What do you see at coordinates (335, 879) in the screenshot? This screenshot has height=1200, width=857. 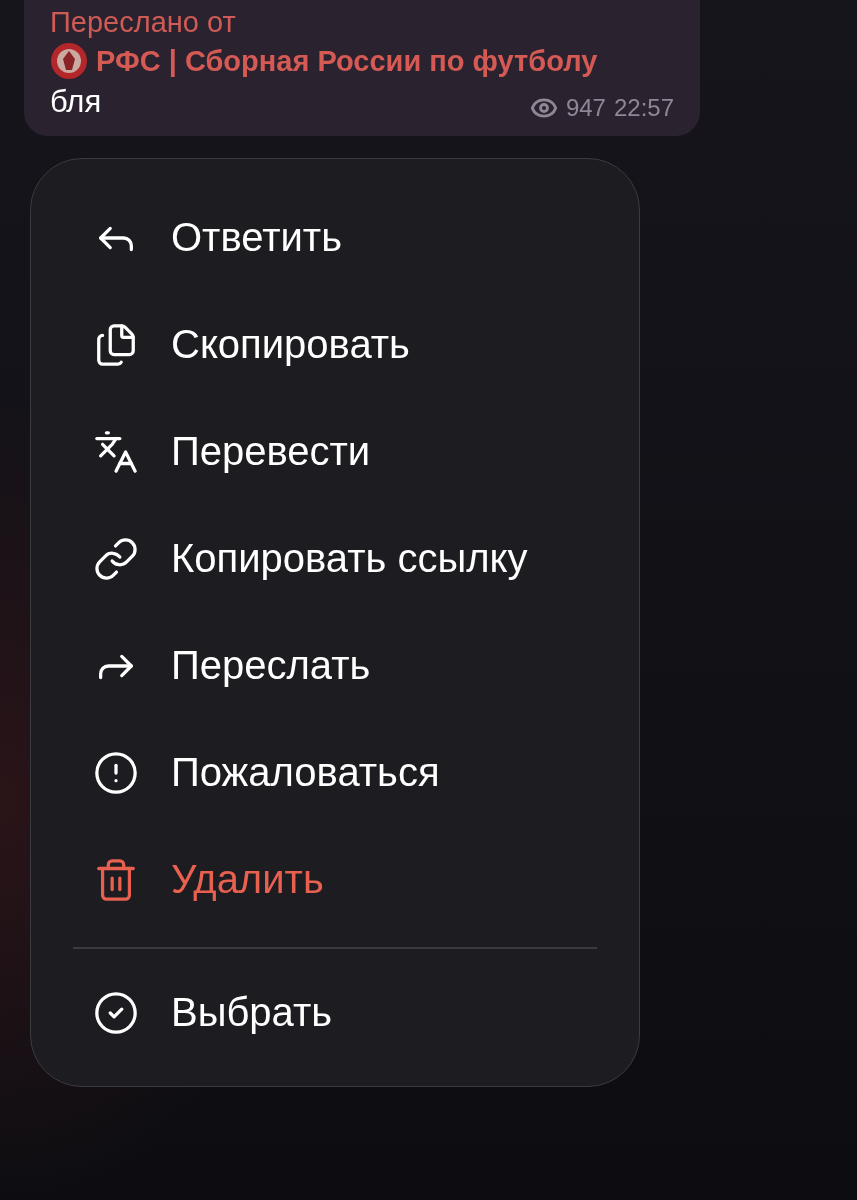 I see `menu-item: Удалить` at bounding box center [335, 879].